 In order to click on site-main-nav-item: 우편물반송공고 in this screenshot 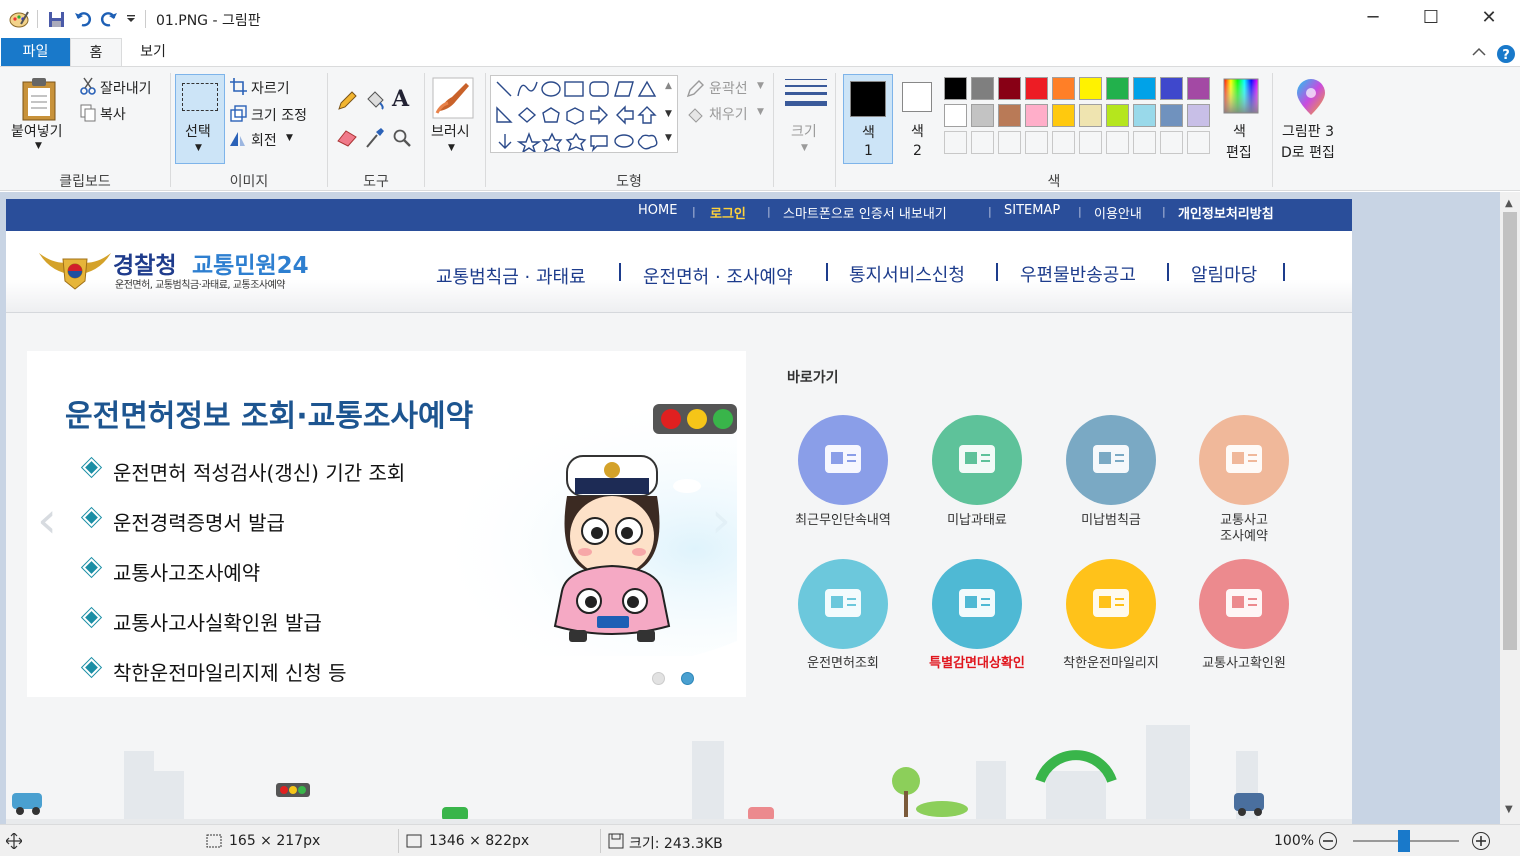, I will do `click(1078, 274)`.